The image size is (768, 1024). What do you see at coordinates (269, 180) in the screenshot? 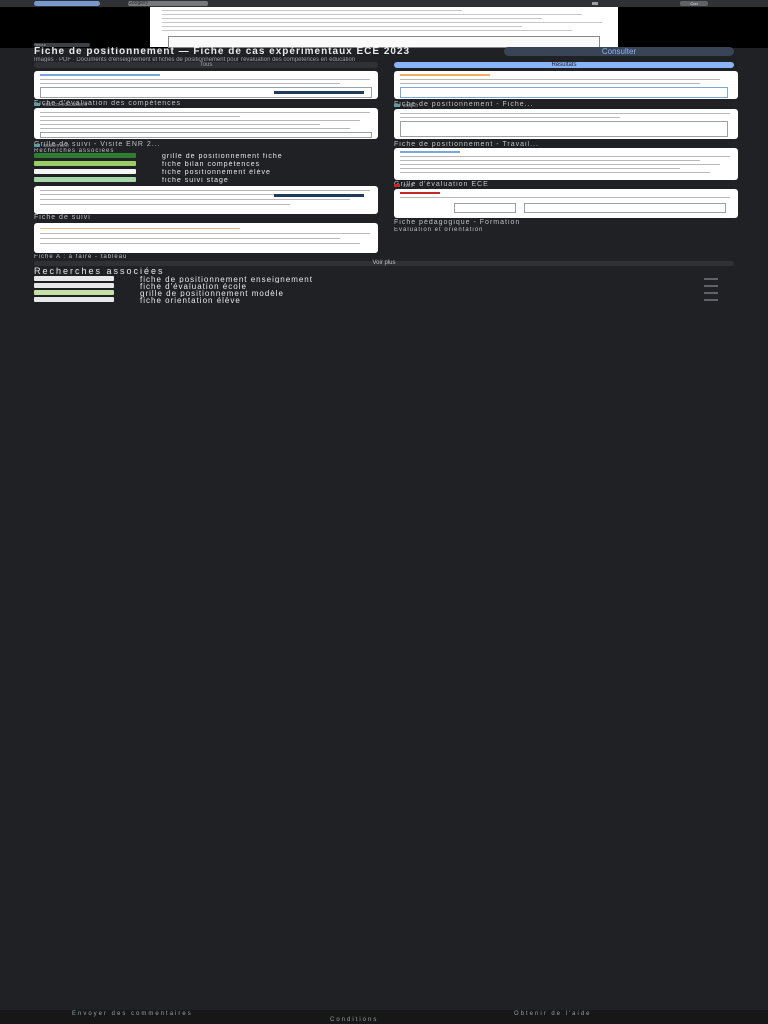
I see `related-item: fiche suivi stage` at bounding box center [269, 180].